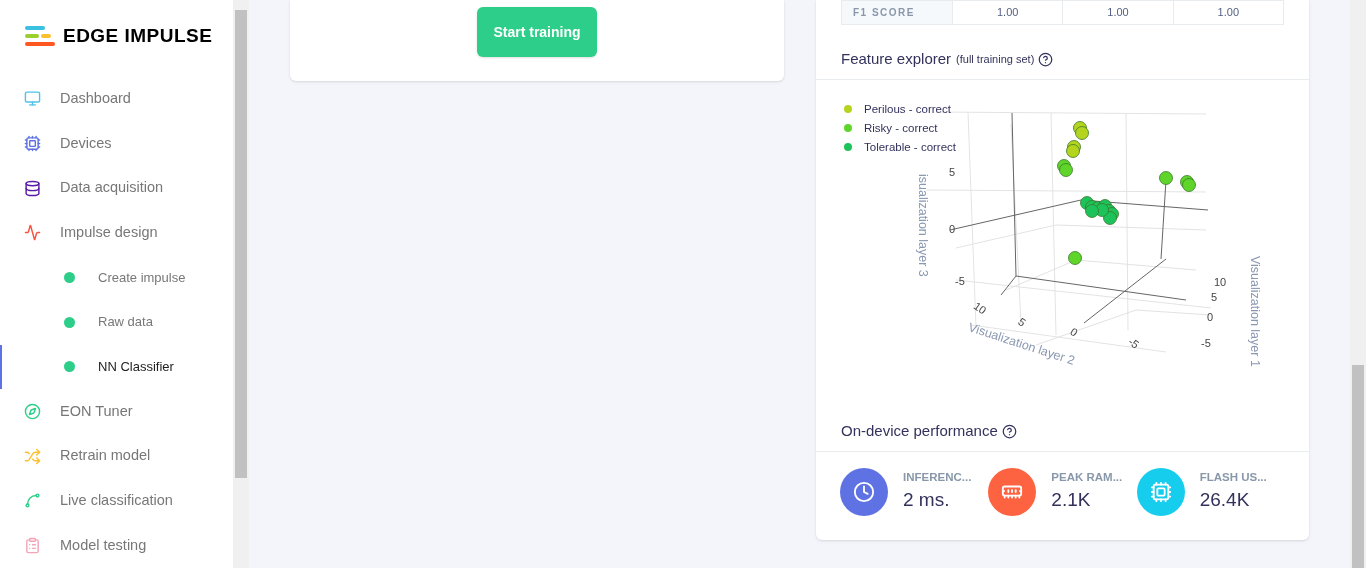  I want to click on section-subtitle: (full training set), so click(995, 59).